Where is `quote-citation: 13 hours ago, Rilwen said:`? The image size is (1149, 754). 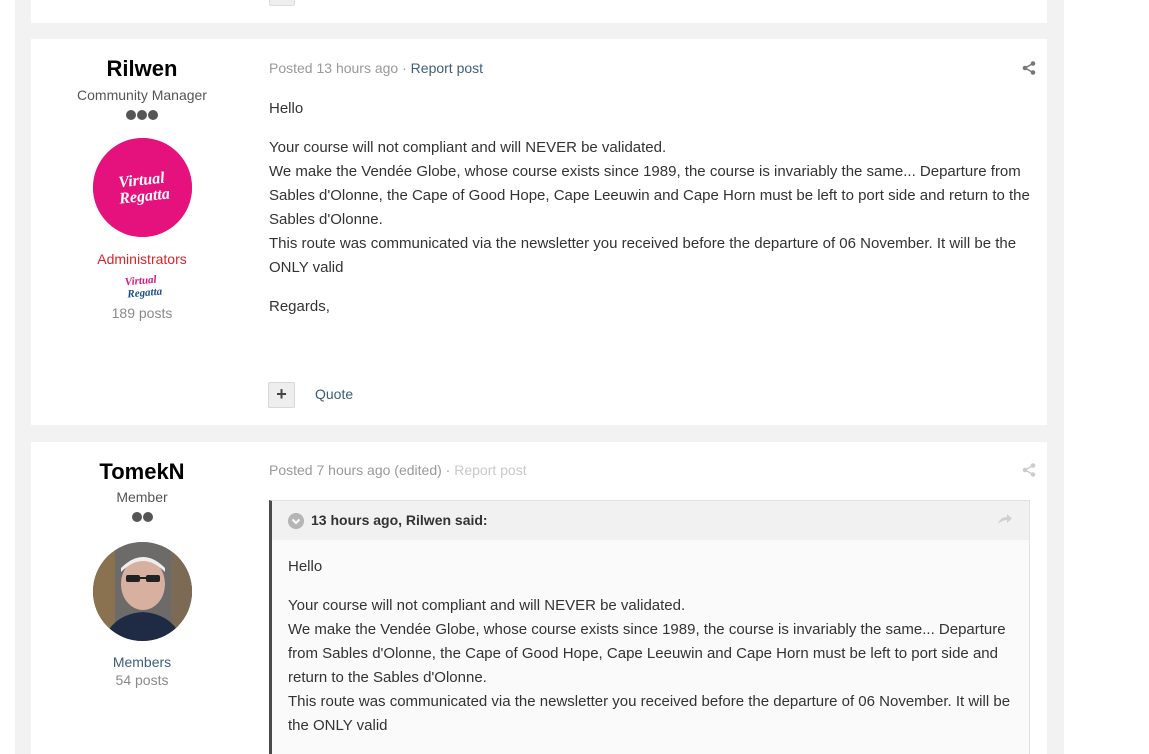
quote-citation: 13 hours ago, Rilwen said: is located at coordinates (399, 520).